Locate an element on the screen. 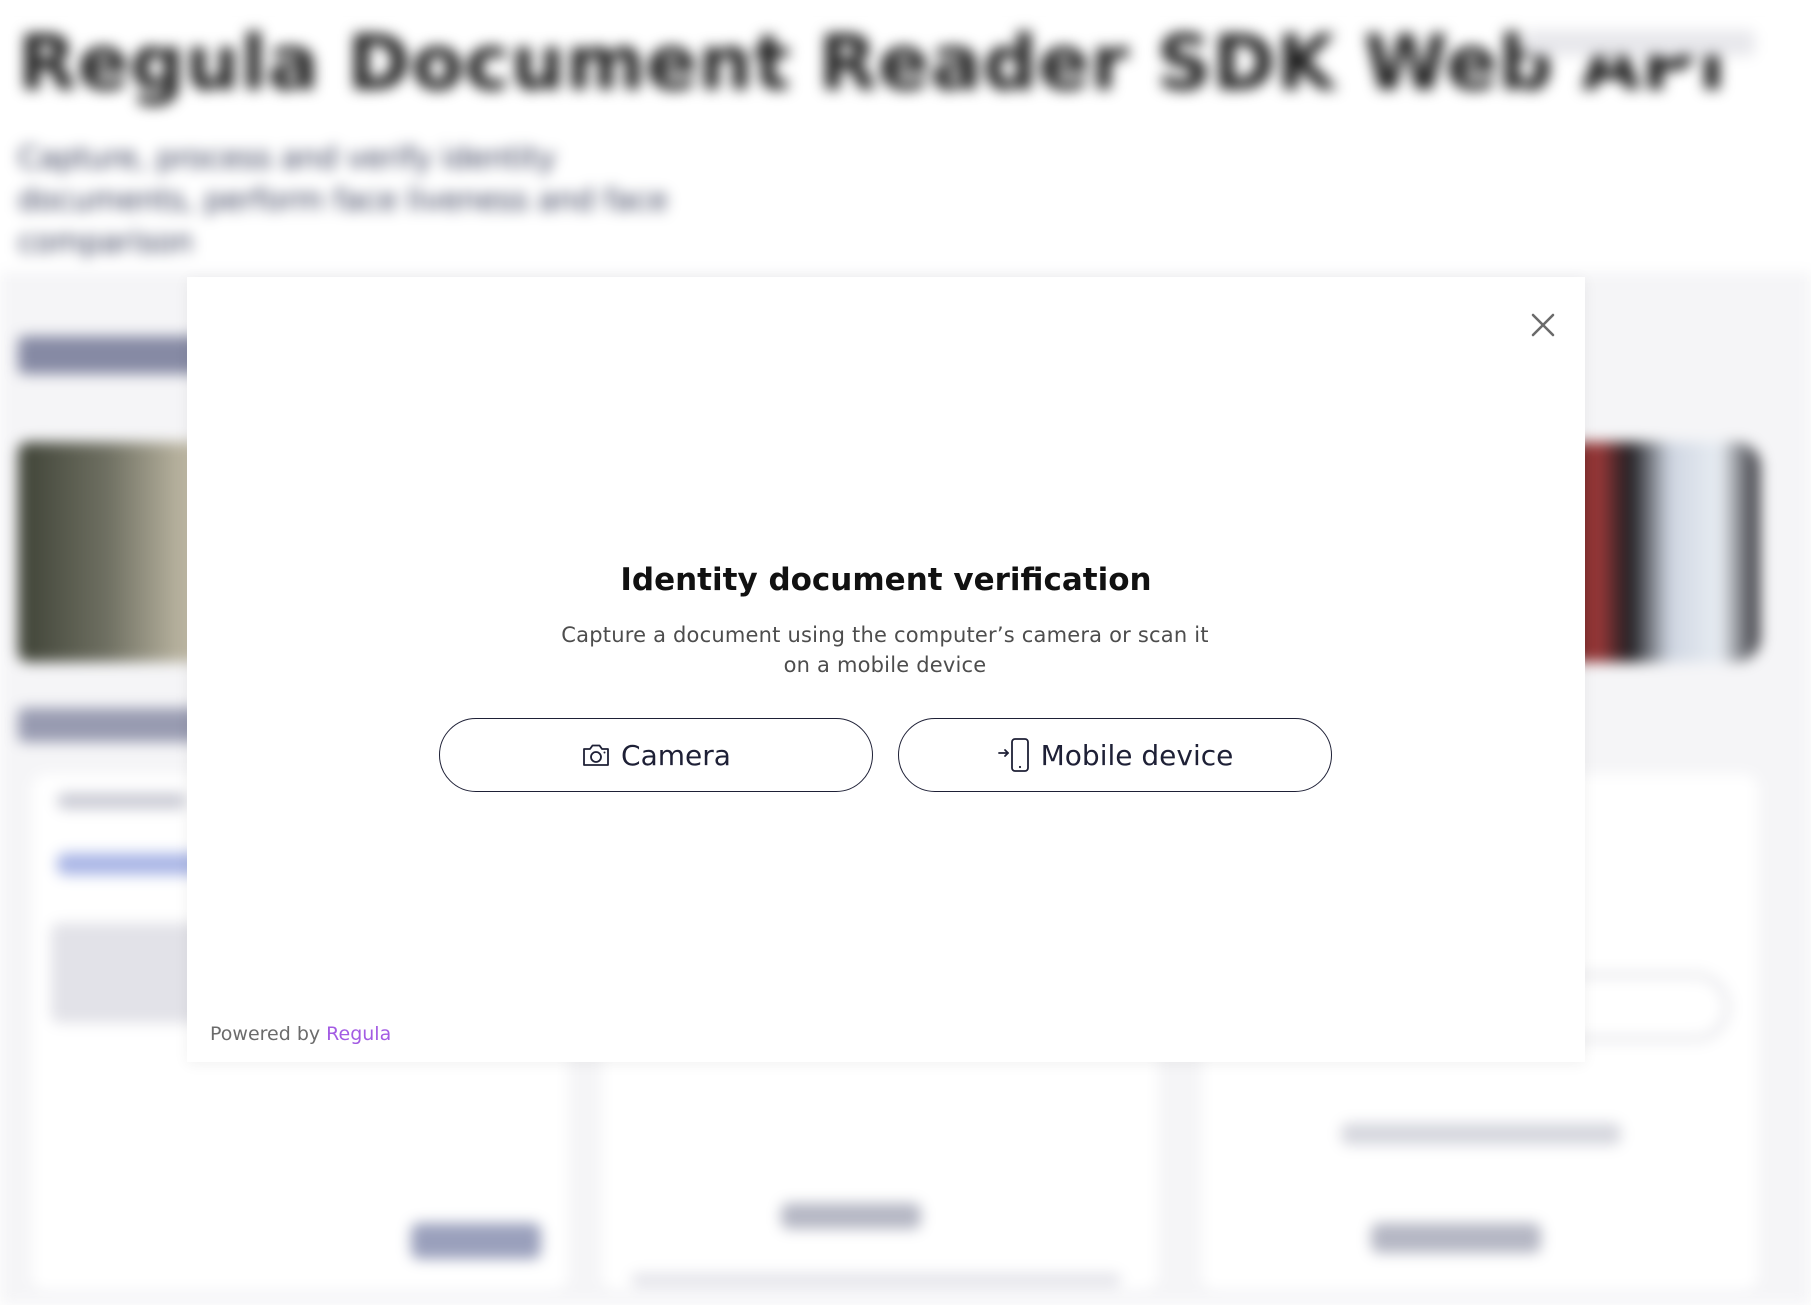 This screenshot has height=1305, width=1811. close-button is located at coordinates (1543, 325).